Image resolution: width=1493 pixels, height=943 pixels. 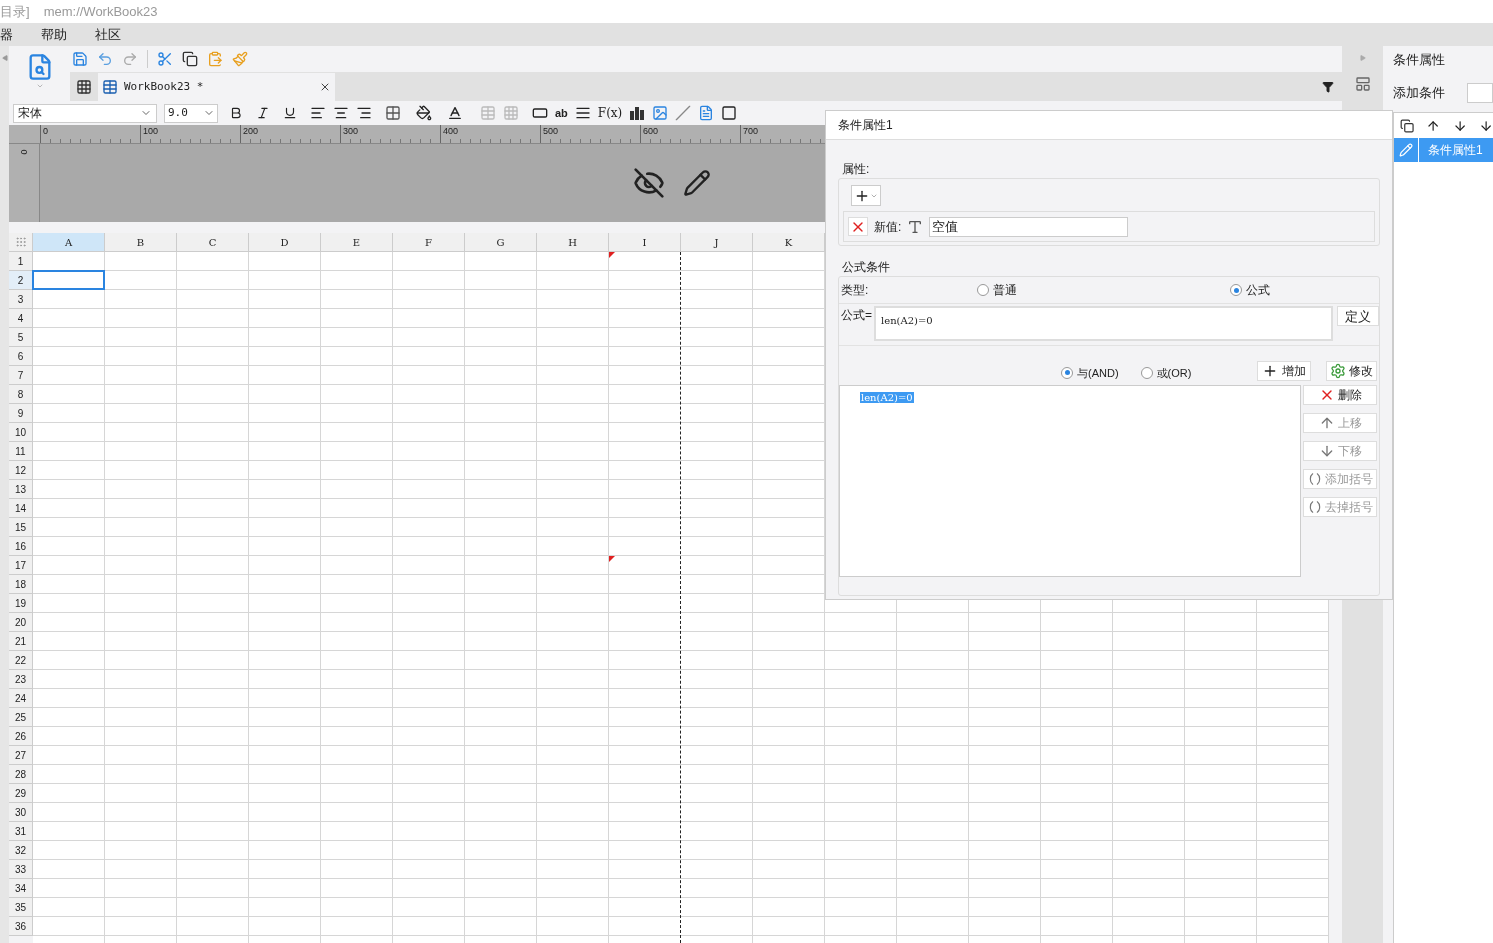 I want to click on group-label: 属性:, so click(x=856, y=169).